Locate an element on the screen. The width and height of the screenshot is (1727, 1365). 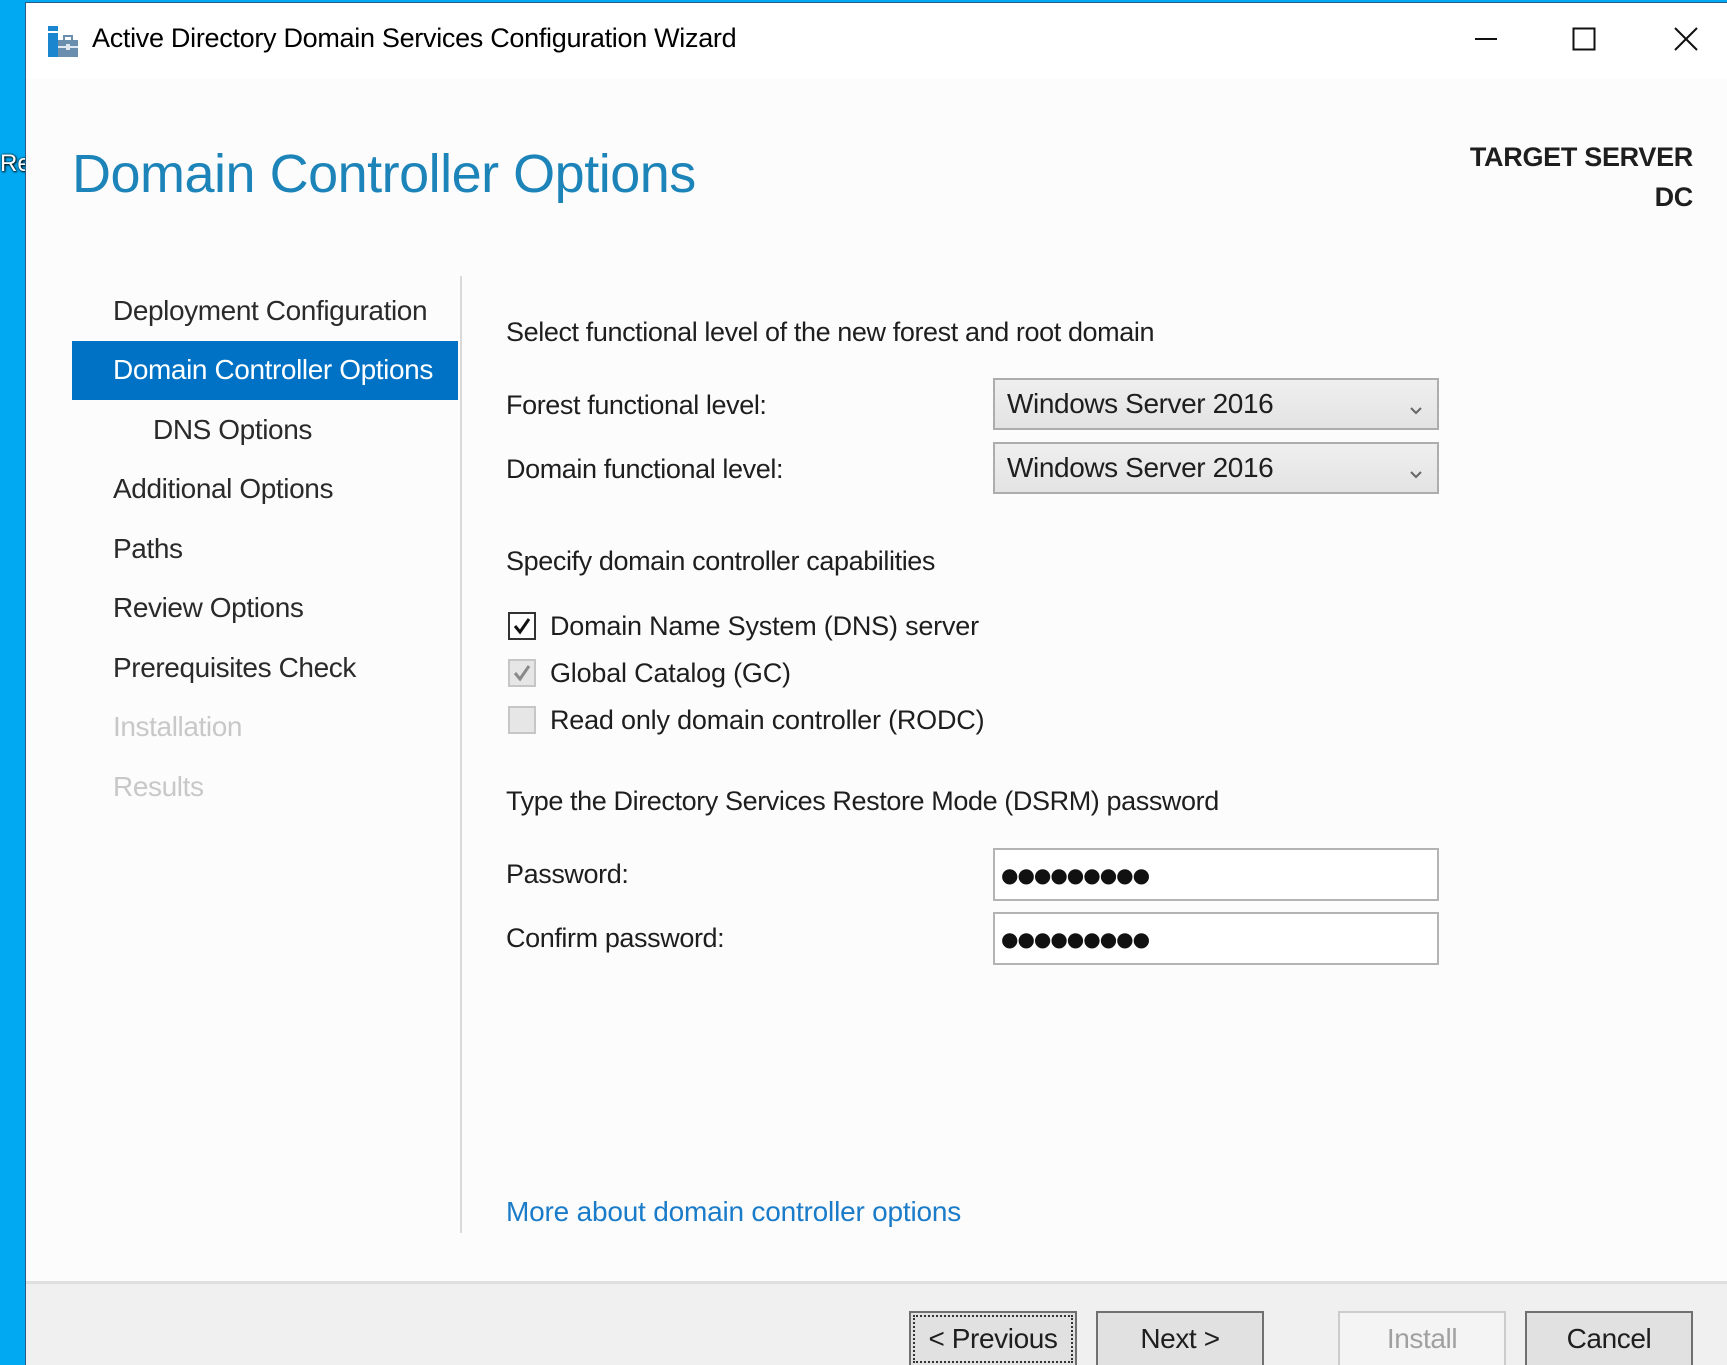
nav-item-label: Additional Options is located at coordinates (223, 489).